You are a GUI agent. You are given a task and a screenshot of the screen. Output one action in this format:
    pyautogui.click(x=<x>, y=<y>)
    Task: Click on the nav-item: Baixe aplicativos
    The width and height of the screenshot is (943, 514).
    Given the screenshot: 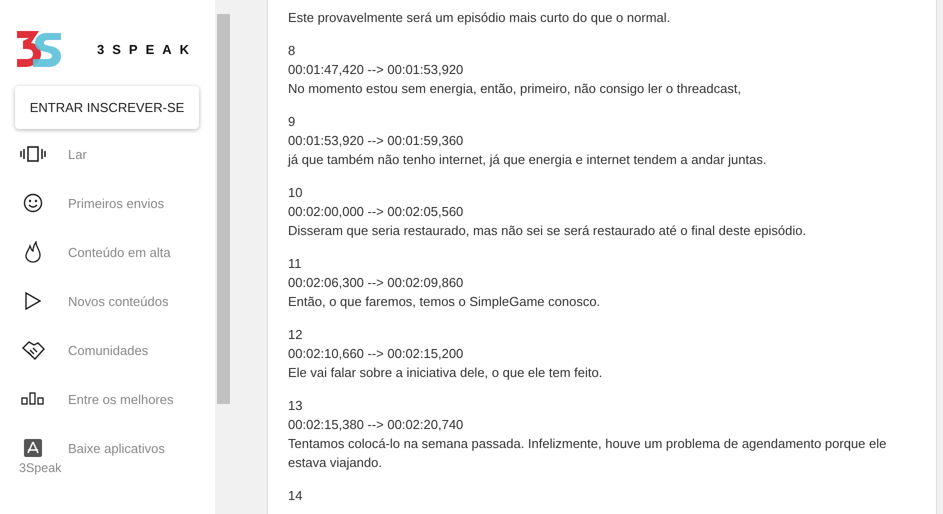 What is the action you would take?
    pyautogui.click(x=116, y=448)
    